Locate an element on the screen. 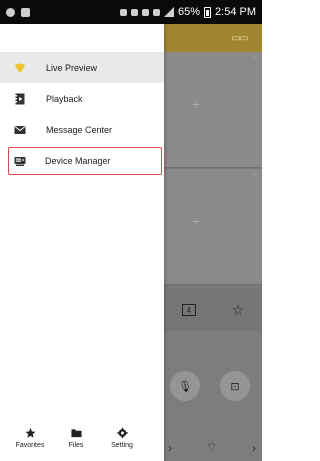 Image resolution: width=320 pixels, height=461 pixels. tab-files: Files is located at coordinates (76, 438).